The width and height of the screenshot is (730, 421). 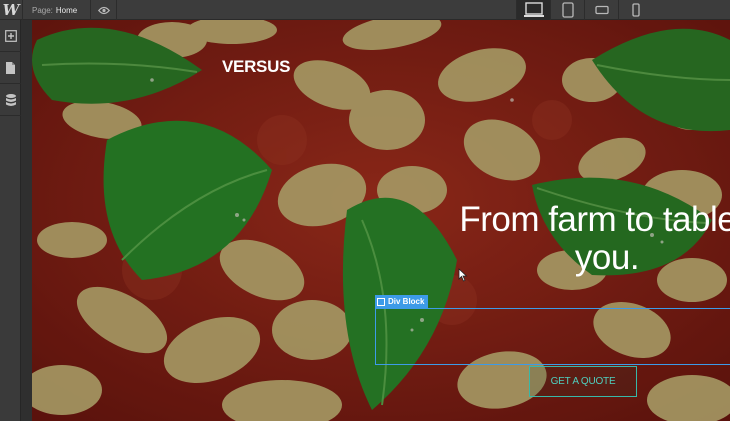 I want to click on brand-logo-text: VERSUS, so click(x=256, y=67).